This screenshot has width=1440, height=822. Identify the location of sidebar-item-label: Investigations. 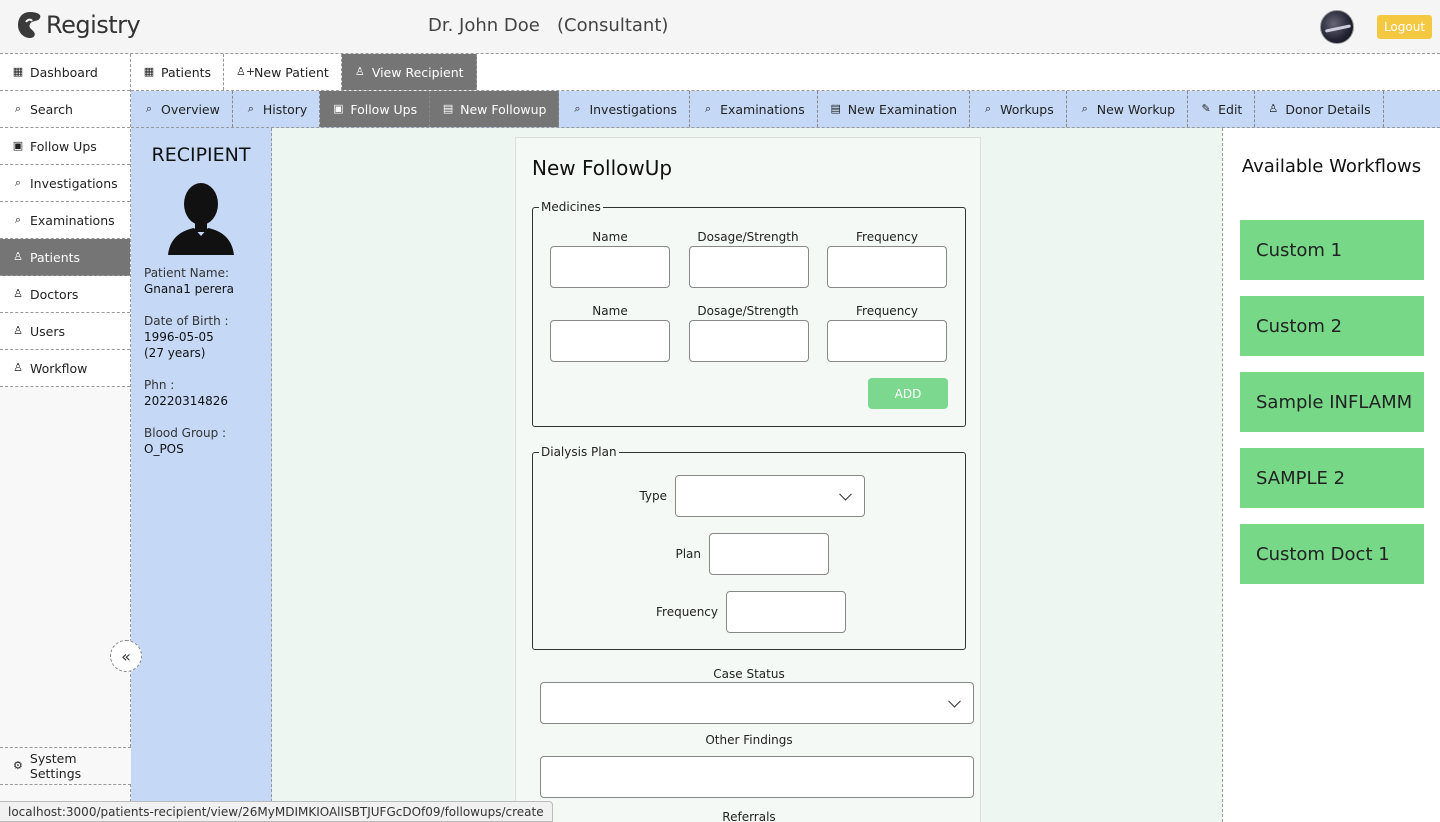
(74, 183).